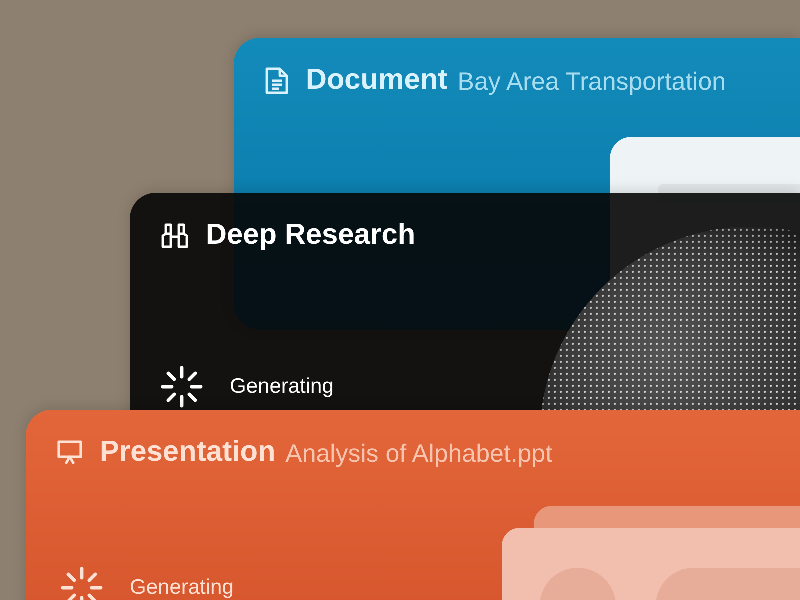  What do you see at coordinates (175, 236) in the screenshot?
I see `binoculars-icon` at bounding box center [175, 236].